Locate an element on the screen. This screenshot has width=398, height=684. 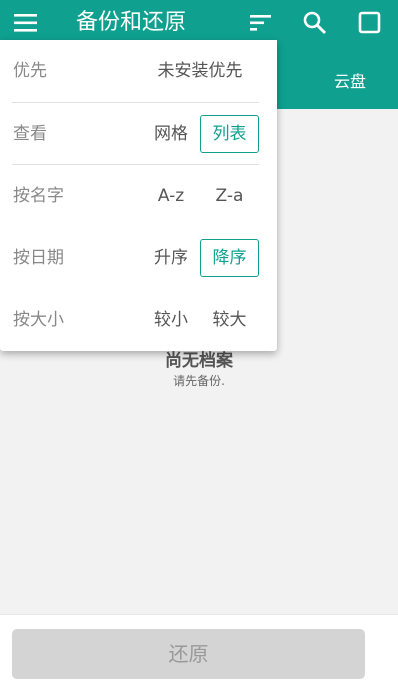
view-row: 查看 网格 列表 is located at coordinates (138, 134).